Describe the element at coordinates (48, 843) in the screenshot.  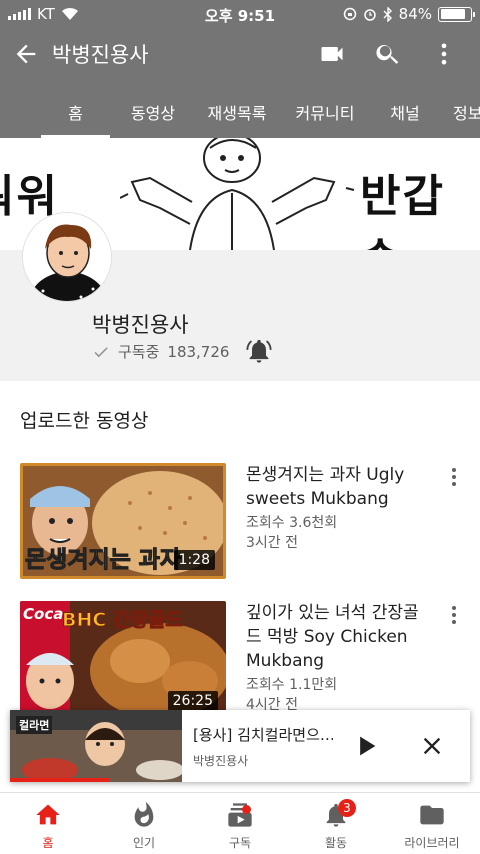
I see `nav-home-label: 홈` at that location.